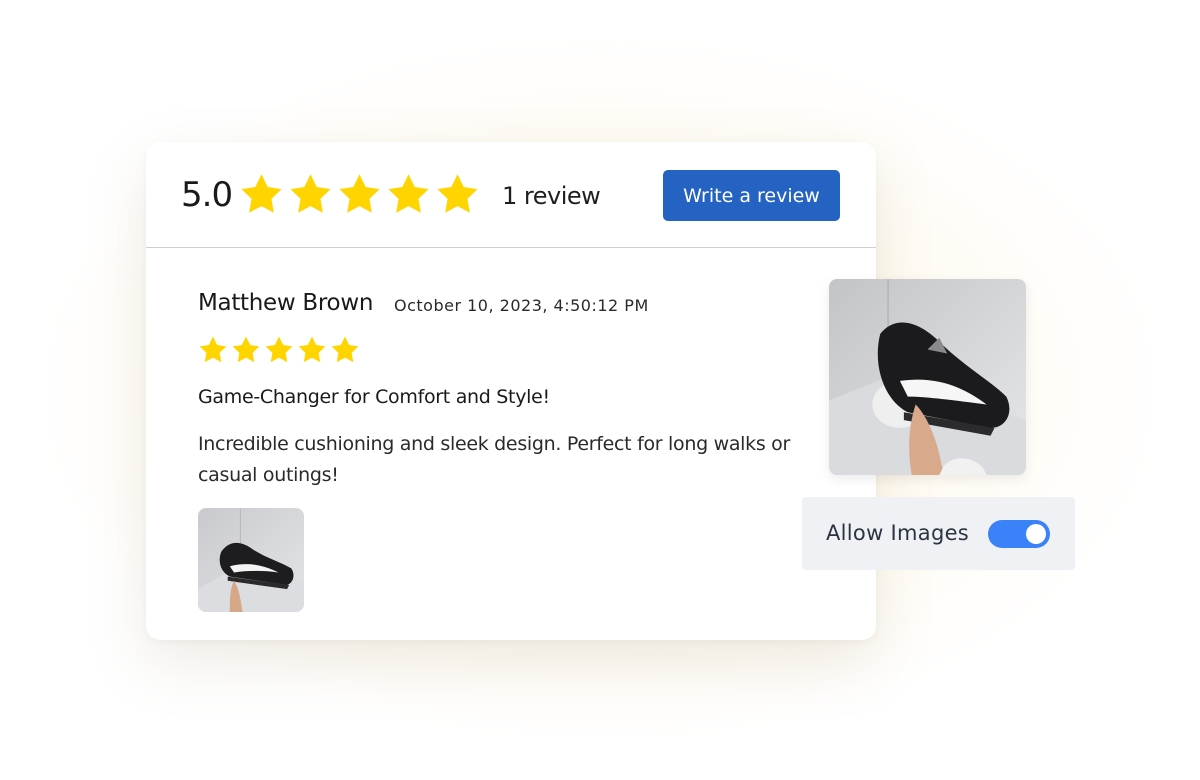 Image resolution: width=1200 pixels, height=780 pixels. Describe the element at coordinates (207, 195) in the screenshot. I see `average-rating: 5.0` at that location.